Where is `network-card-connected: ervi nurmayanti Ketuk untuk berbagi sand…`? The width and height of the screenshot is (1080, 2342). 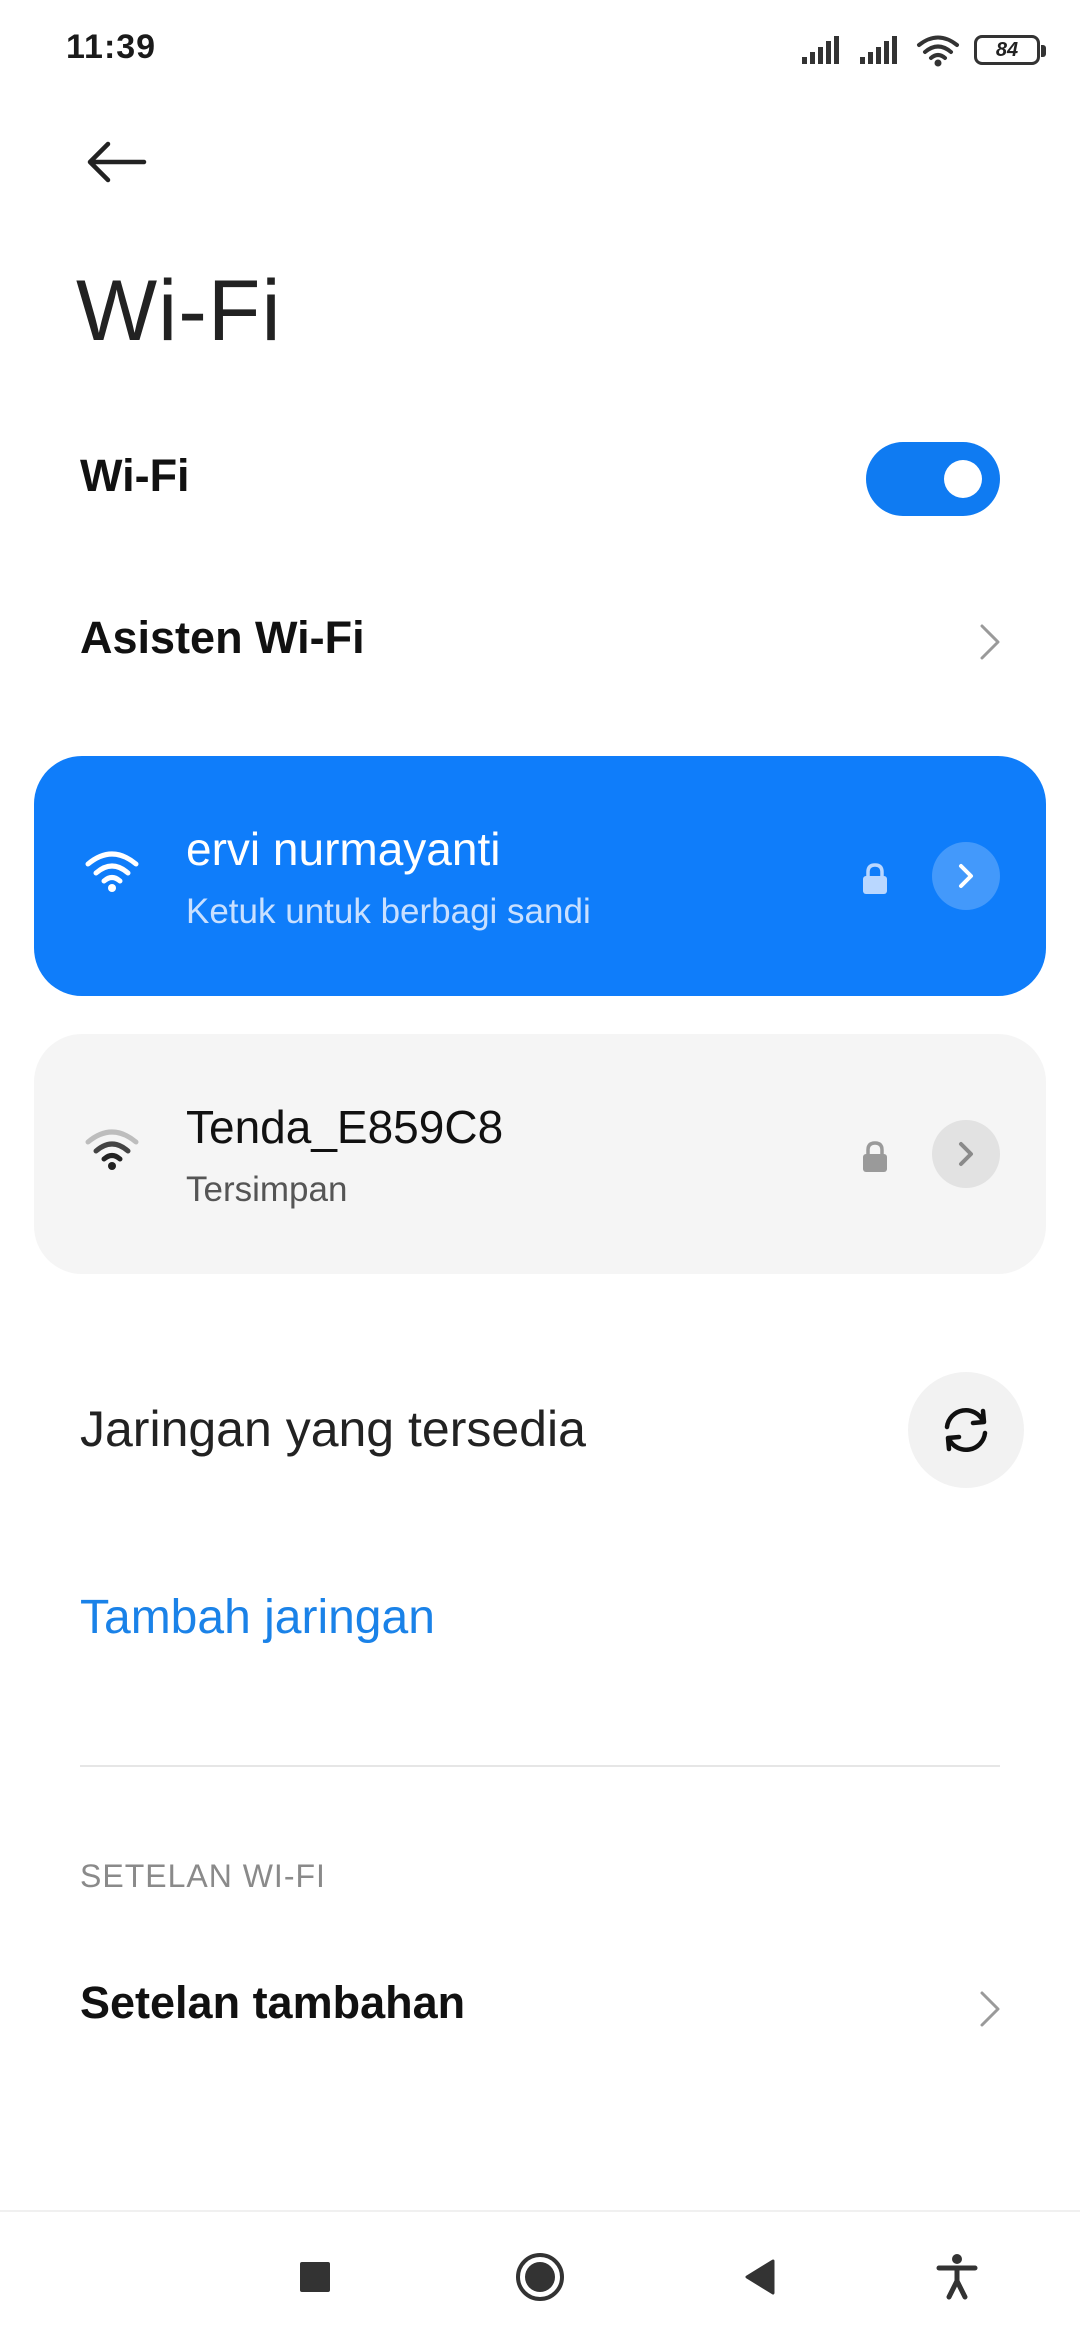
network-card-connected: ervi nurmayanti Ketuk untuk berbagi sand… is located at coordinates (540, 876).